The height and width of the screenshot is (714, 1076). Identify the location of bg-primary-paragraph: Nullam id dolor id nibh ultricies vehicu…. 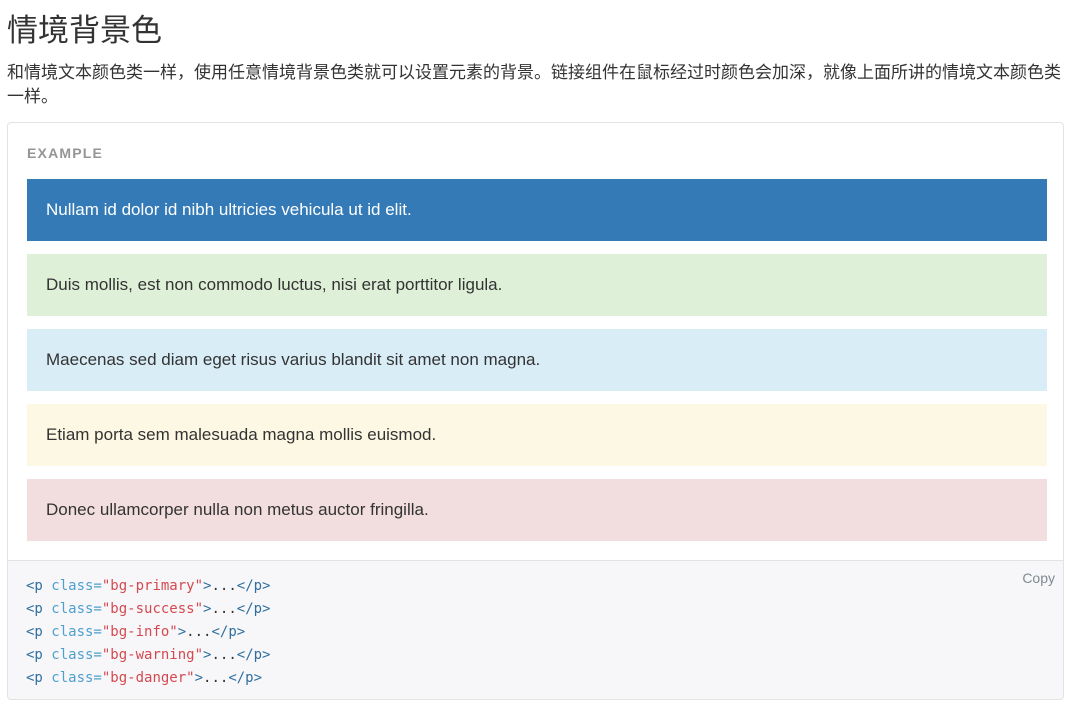
(537, 210).